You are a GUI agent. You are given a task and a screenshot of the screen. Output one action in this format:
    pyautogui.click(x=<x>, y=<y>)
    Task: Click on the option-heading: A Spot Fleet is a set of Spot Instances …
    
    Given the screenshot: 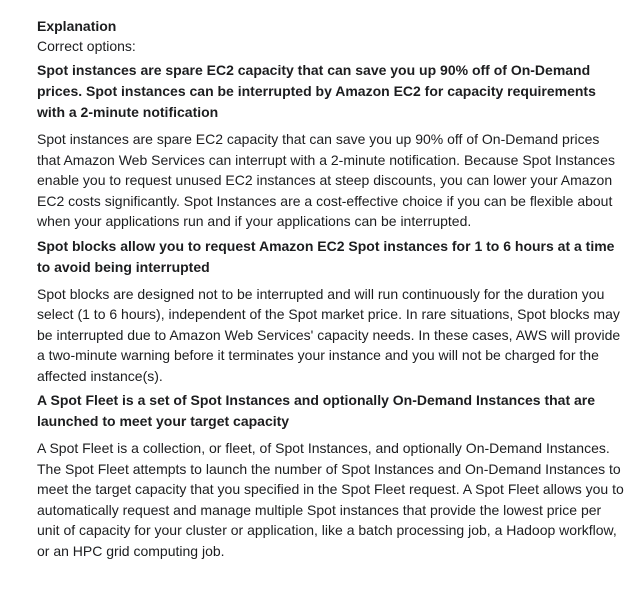 What is the action you would take?
    pyautogui.click(x=316, y=410)
    